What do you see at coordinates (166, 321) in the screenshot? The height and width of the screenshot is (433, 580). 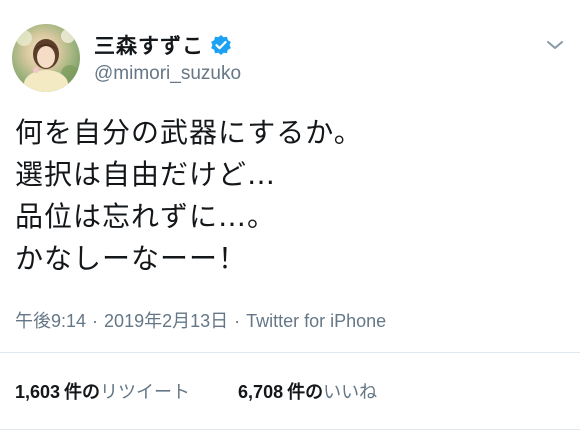 I see `tweet-date: 2019年2月13日` at bounding box center [166, 321].